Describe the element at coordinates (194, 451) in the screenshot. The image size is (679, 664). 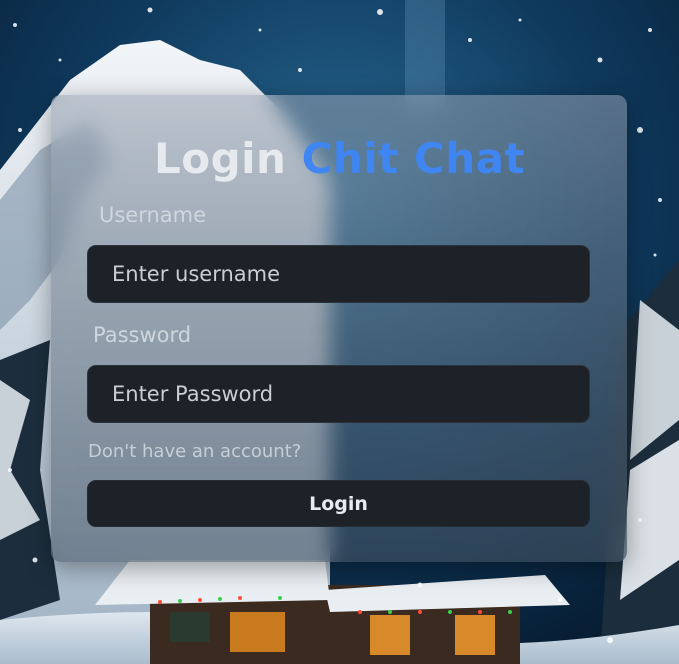
I see `signup-link: Don't have an account?` at that location.